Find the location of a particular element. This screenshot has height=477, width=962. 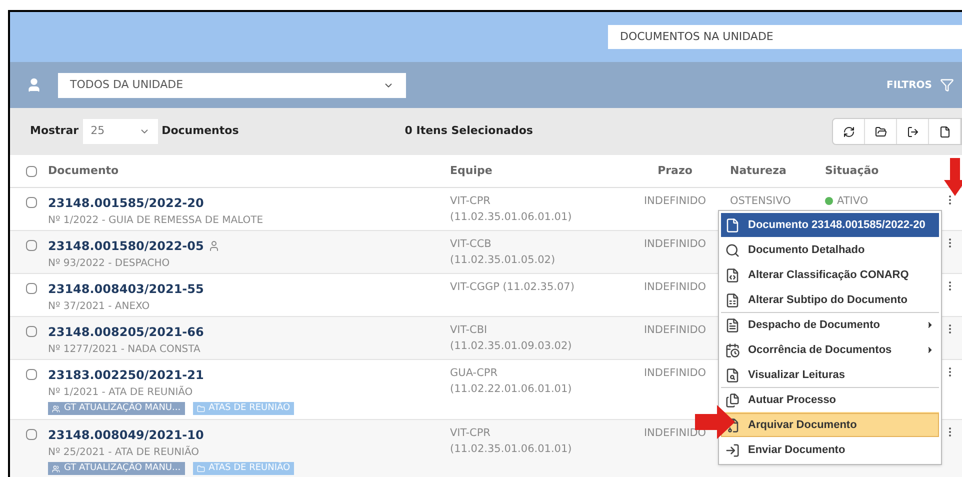

search-field: DOCUMENTOS NA UNIDADE is located at coordinates (785, 37).